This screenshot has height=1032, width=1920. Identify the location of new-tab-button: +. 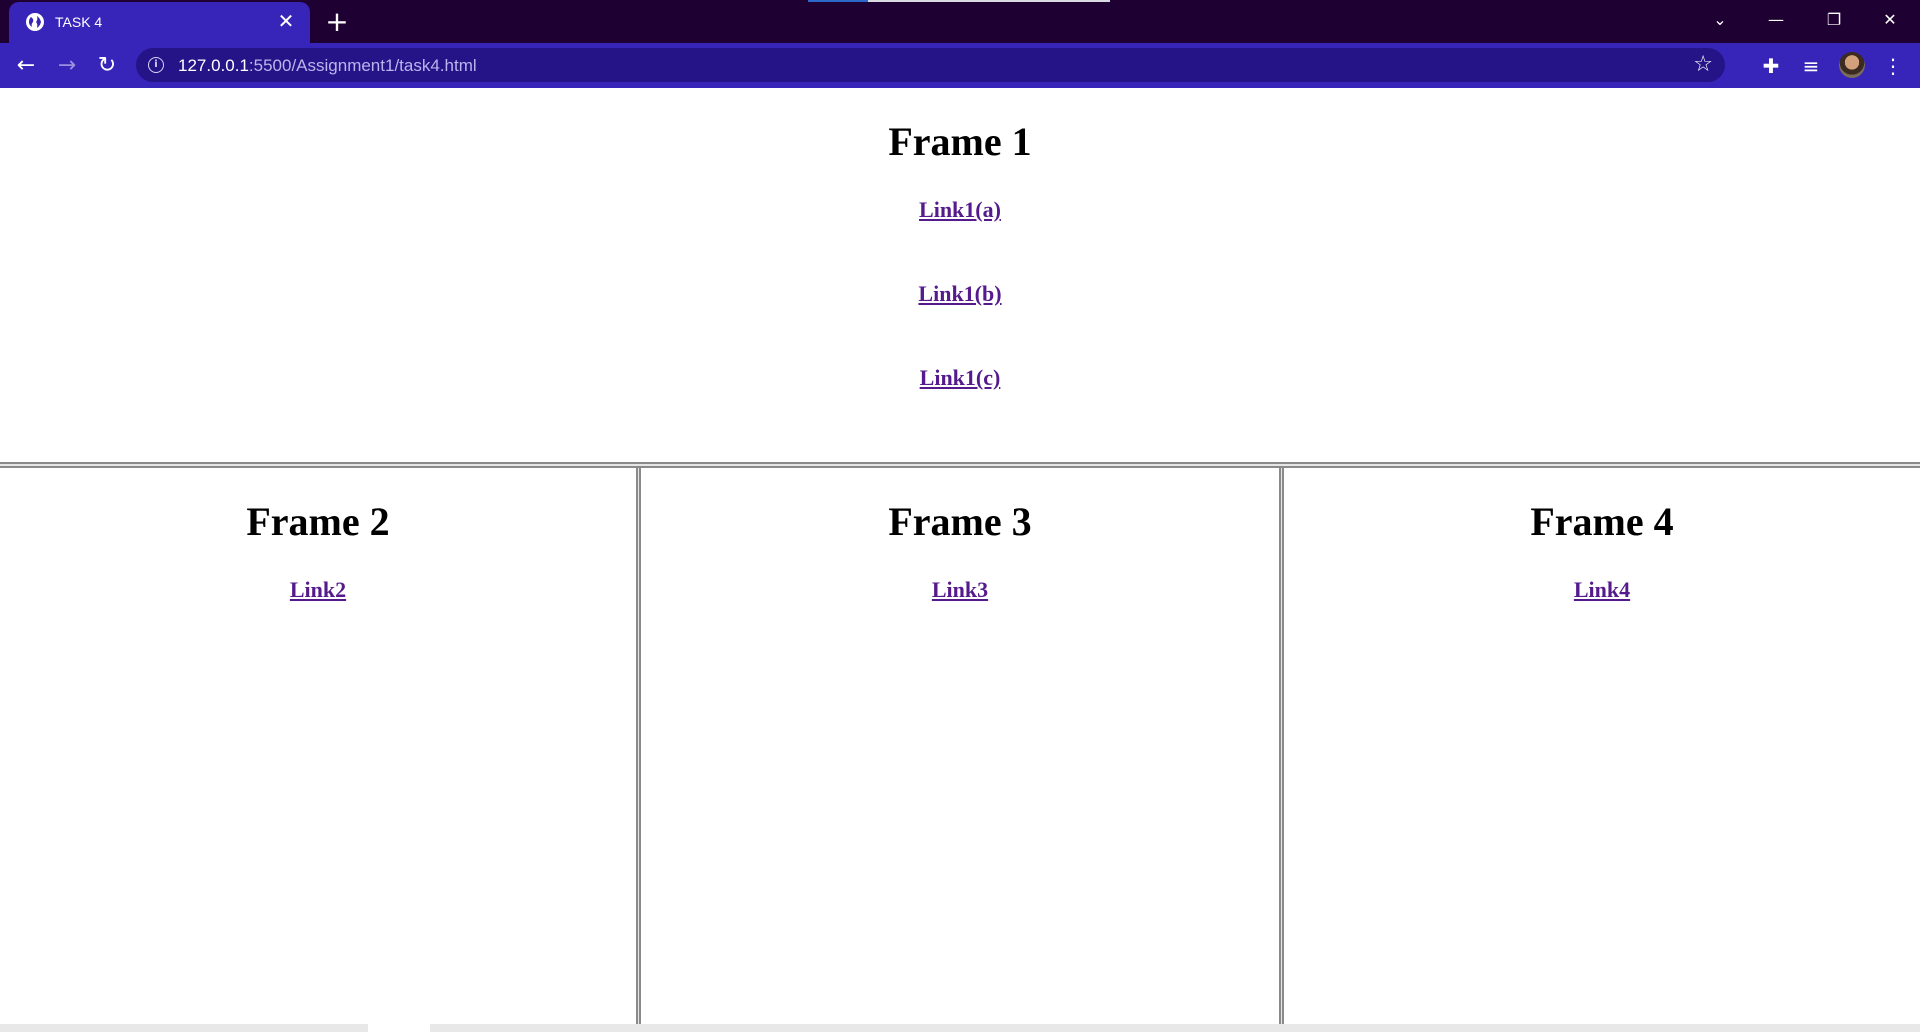
(337, 22).